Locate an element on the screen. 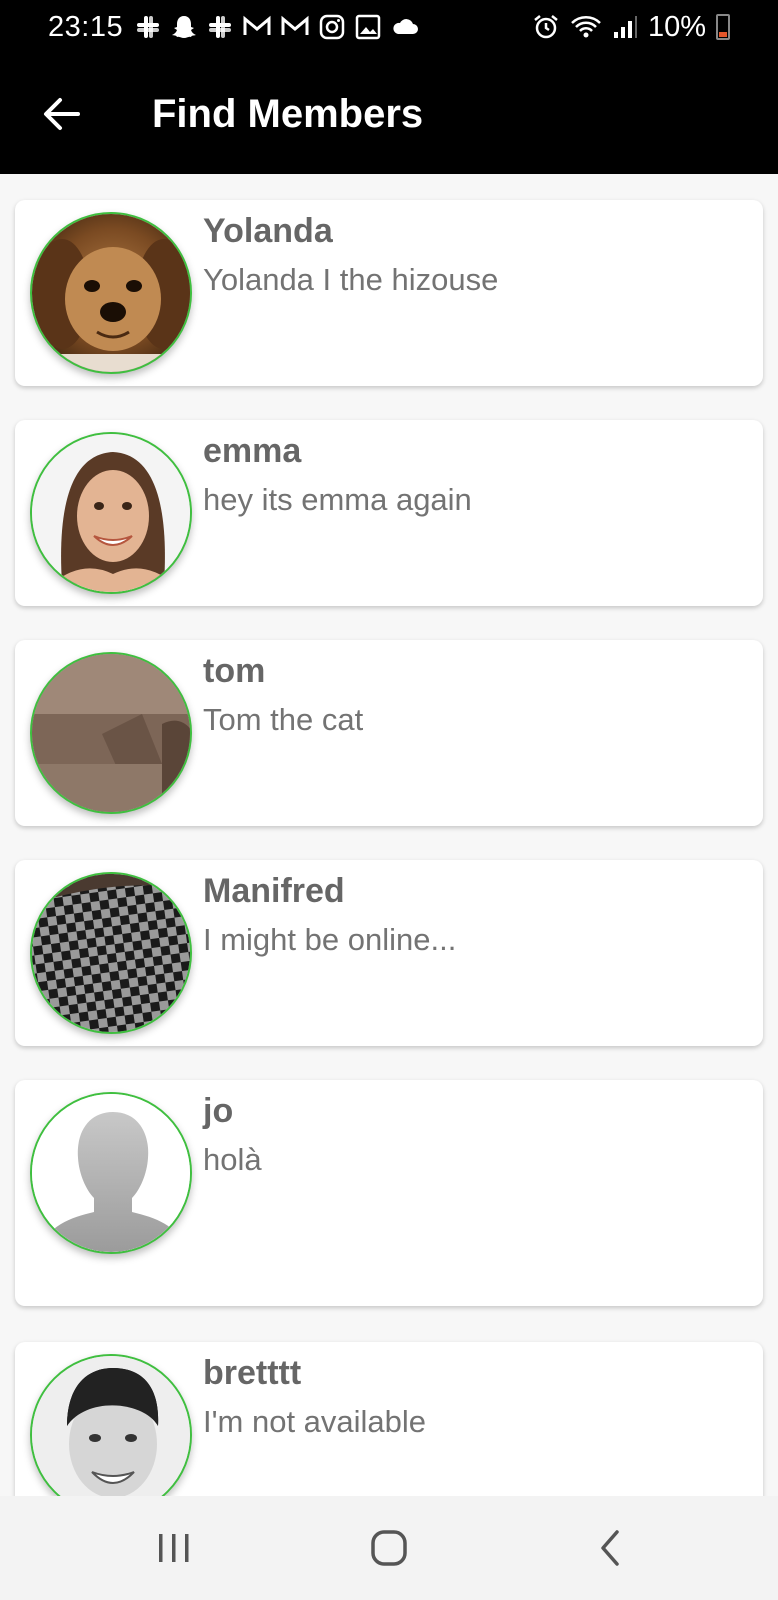  sofa-photo is located at coordinates (111, 733).